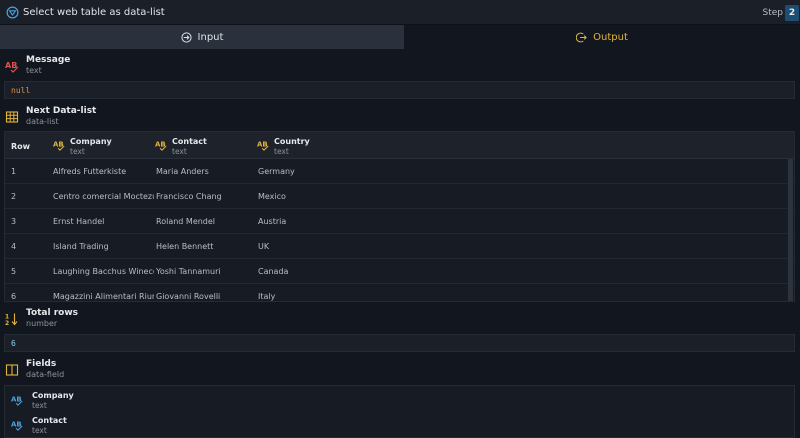 This screenshot has height=438, width=800. I want to click on fields-header: Fields data-field, so click(400, 370).